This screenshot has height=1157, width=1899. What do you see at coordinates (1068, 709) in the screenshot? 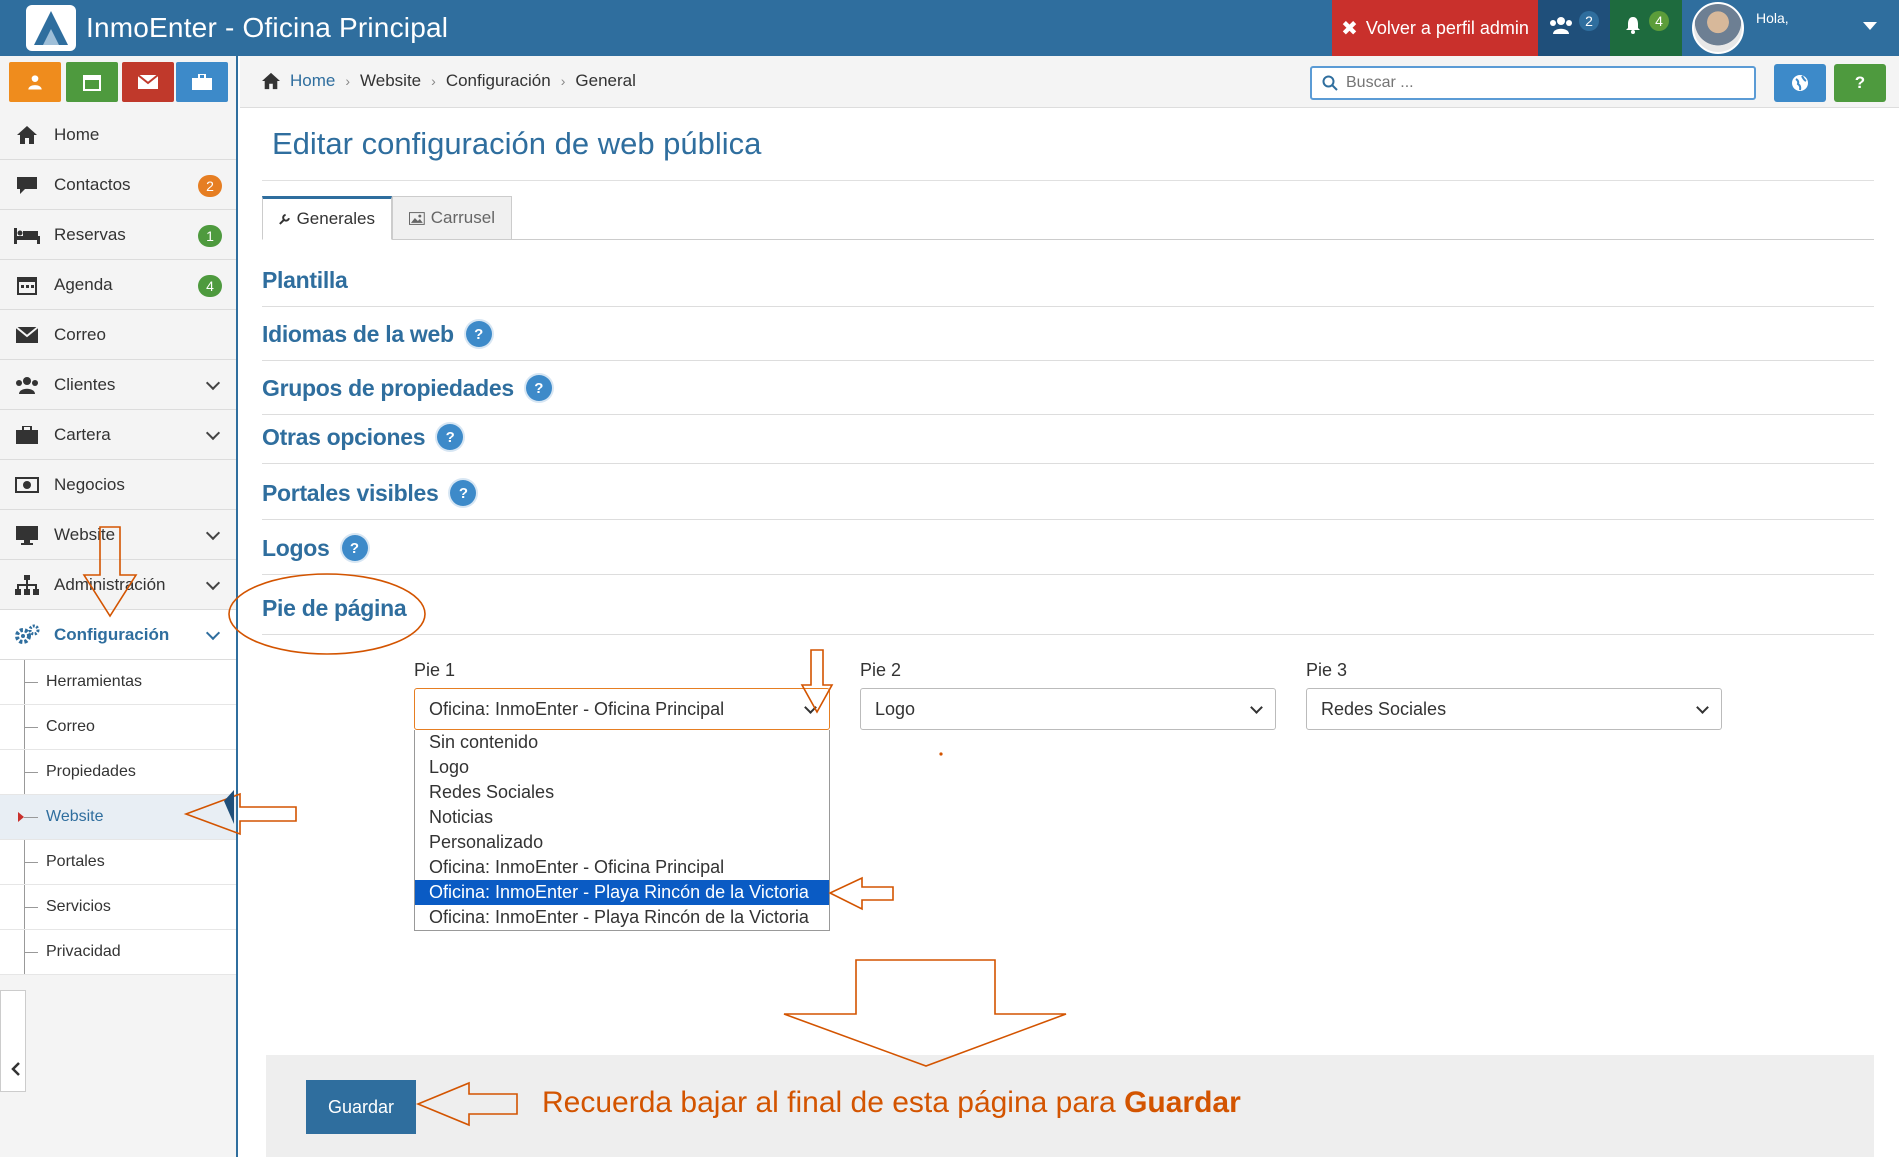
I see `pie2-select: Logo` at bounding box center [1068, 709].